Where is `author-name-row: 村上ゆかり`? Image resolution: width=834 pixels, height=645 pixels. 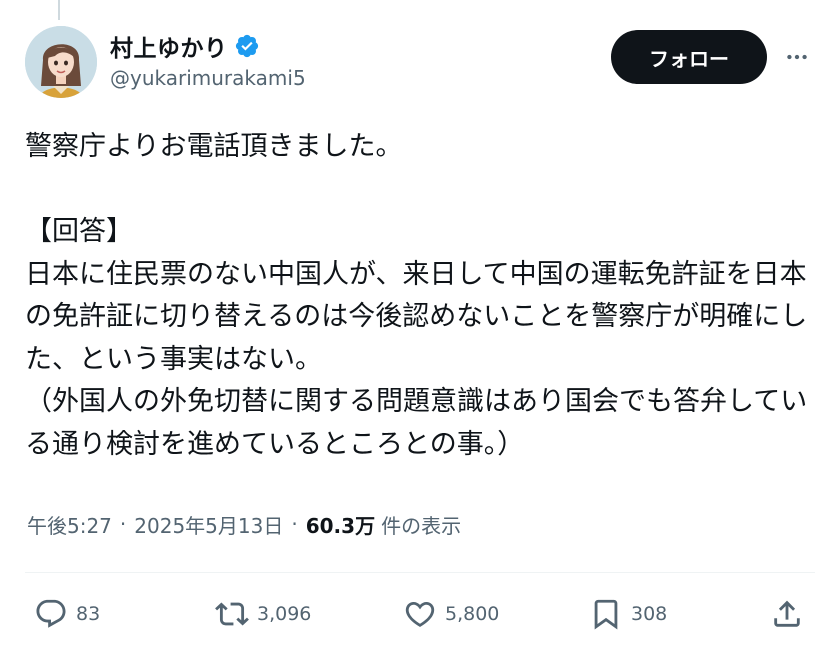 author-name-row: 村上ゆかり is located at coordinates (208, 46).